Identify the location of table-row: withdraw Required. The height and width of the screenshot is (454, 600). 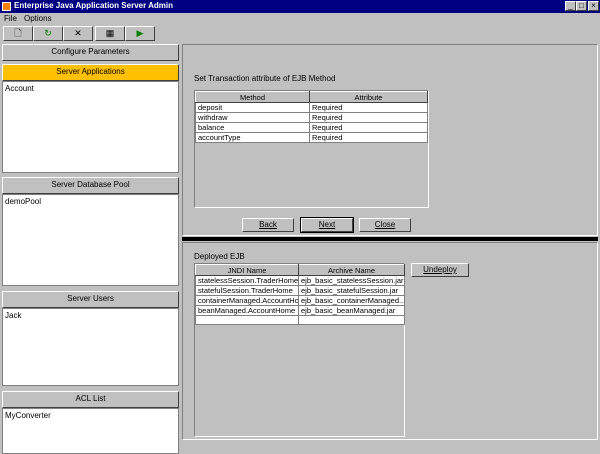
(311, 117).